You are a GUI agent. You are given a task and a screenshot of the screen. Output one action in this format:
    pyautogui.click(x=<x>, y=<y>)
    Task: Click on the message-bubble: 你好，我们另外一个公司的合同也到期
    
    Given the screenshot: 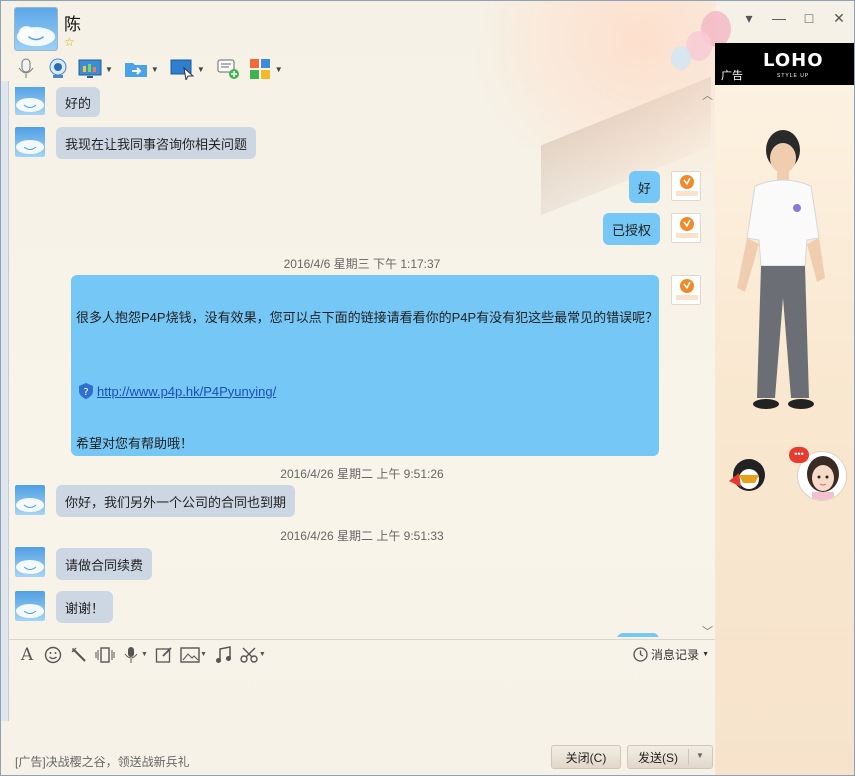 What is the action you would take?
    pyautogui.click(x=176, y=501)
    